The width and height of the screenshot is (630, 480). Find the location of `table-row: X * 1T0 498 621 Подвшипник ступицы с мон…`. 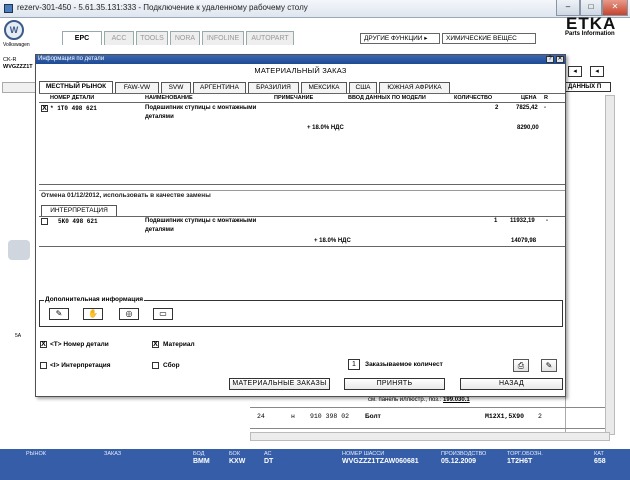

table-row: X * 1T0 498 621 Подвшипник ступицы с мон… is located at coordinates (302, 119).